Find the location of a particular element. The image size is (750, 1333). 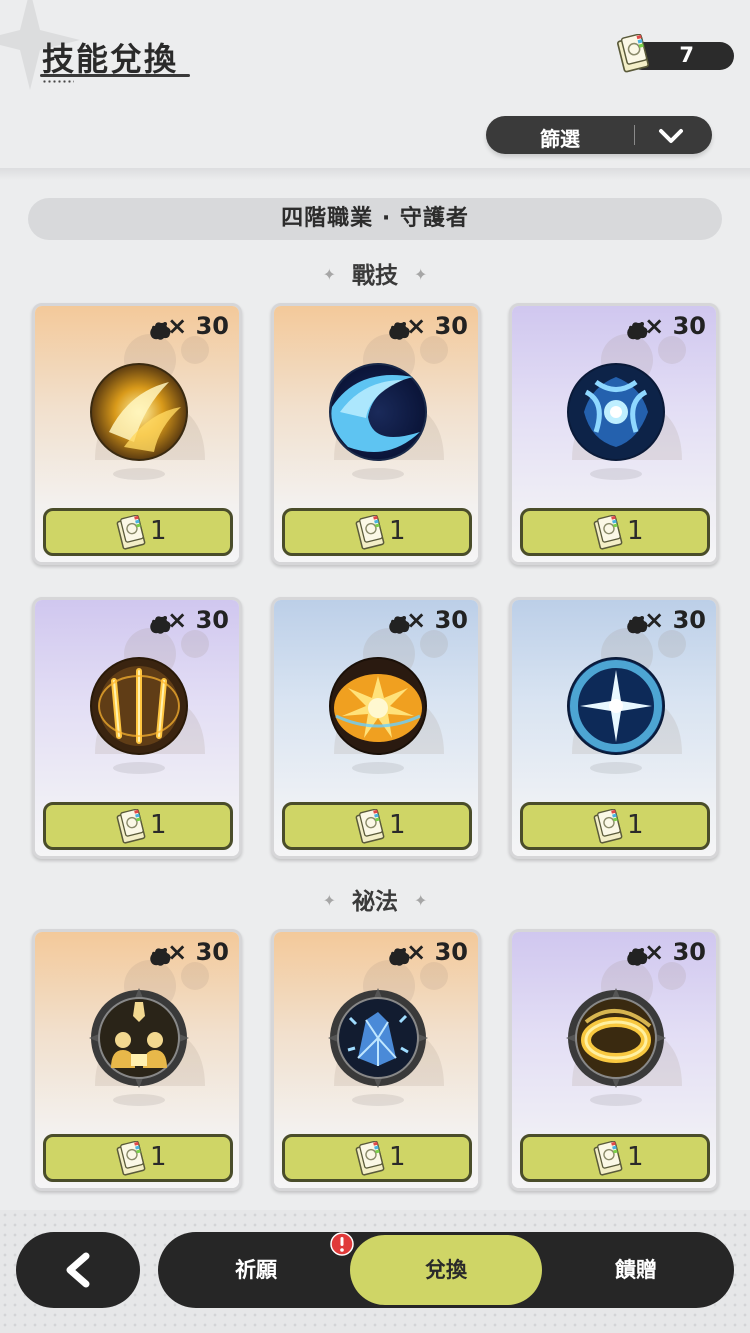

filter-button: 篩選 is located at coordinates (599, 135).